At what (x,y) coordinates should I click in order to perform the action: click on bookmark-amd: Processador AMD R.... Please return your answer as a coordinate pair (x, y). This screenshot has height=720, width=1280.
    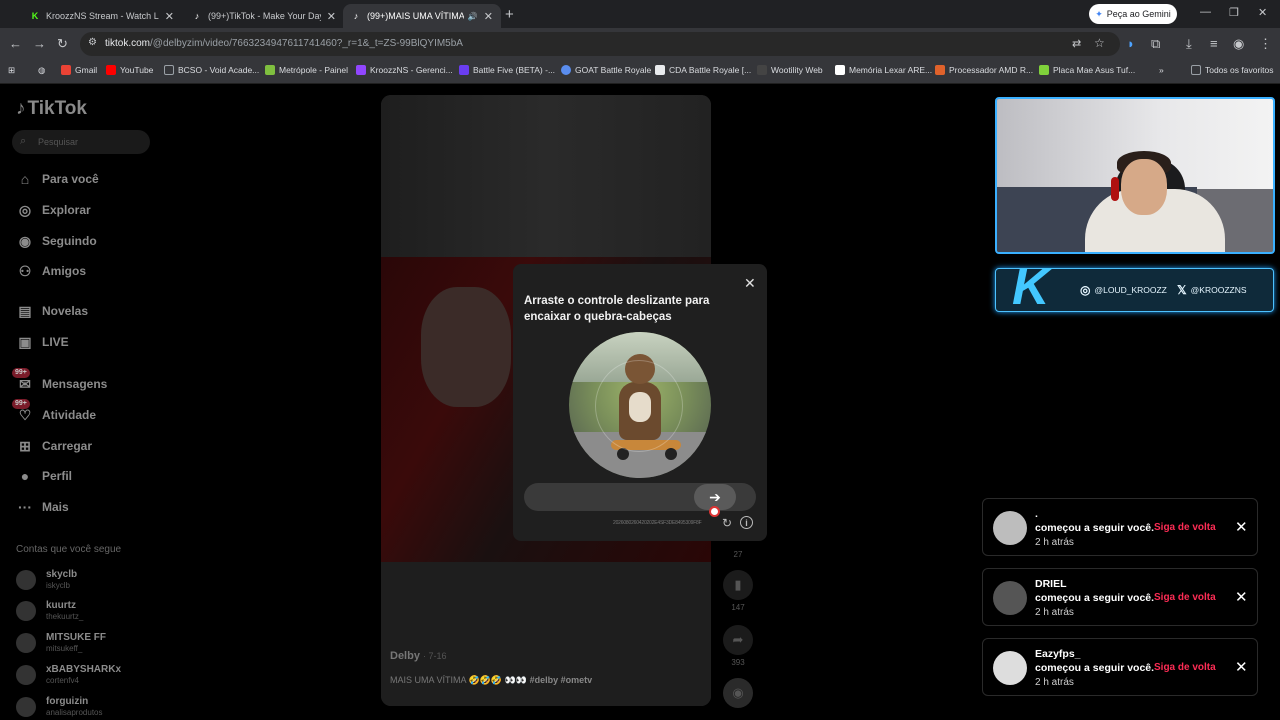
    Looking at the image, I should click on (984, 70).